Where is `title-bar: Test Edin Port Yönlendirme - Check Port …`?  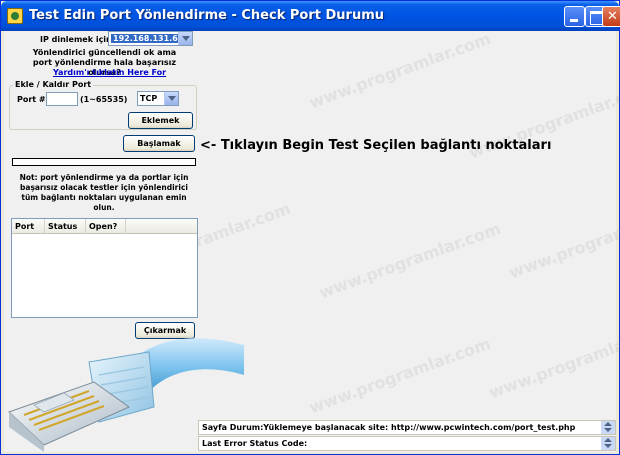
title-bar: Test Edin Port Yönlendirme - Check Port … is located at coordinates (310, 16).